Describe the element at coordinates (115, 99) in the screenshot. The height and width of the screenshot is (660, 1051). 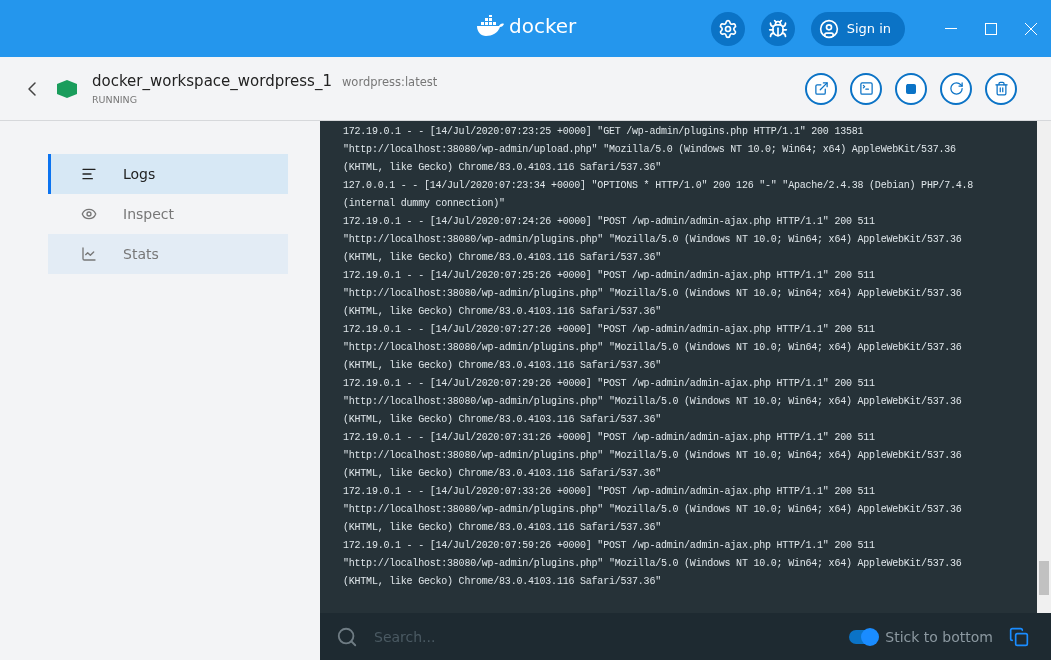
I see `container-status: RUNNING` at that location.